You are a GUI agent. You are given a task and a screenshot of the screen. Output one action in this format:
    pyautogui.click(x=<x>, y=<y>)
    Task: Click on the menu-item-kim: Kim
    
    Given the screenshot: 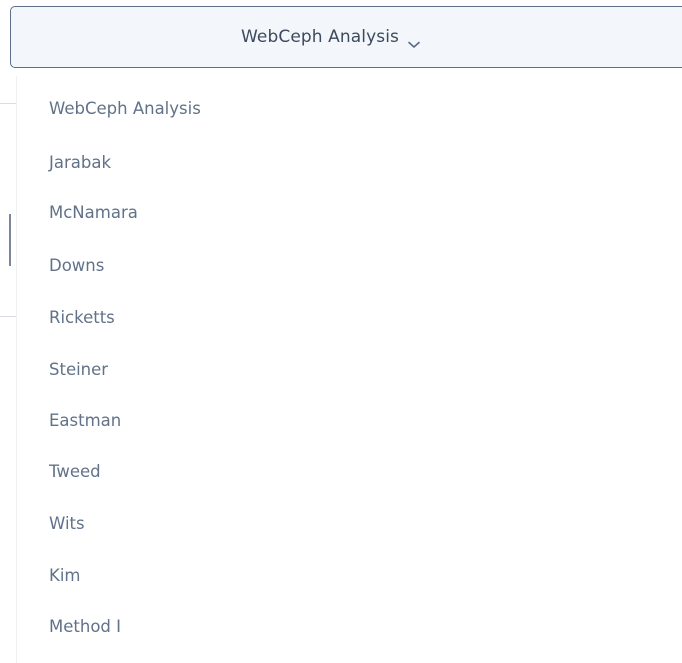 What is the action you would take?
    pyautogui.click(x=64, y=575)
    